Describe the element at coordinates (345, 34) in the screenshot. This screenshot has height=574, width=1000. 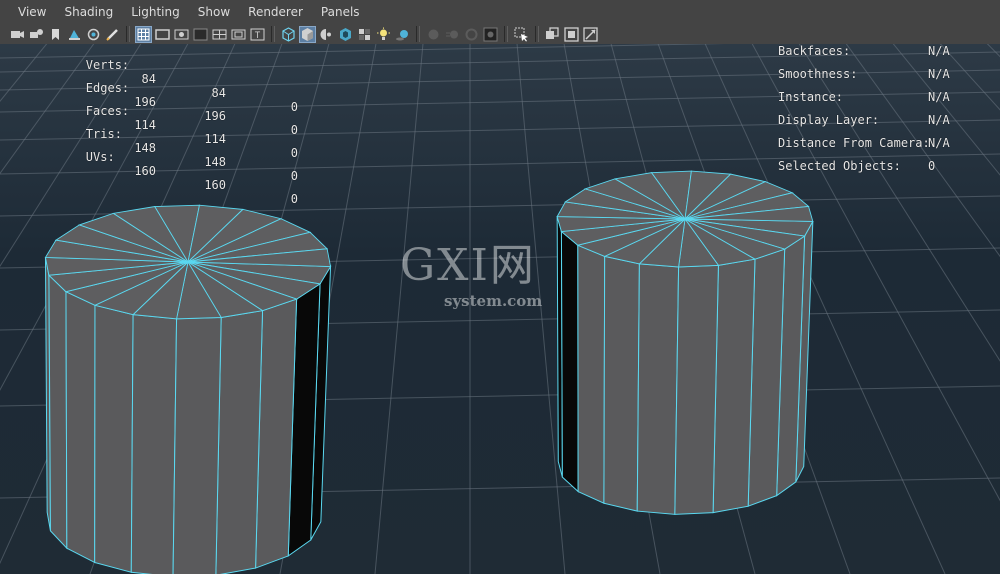
I see `xray-joints-icon` at that location.